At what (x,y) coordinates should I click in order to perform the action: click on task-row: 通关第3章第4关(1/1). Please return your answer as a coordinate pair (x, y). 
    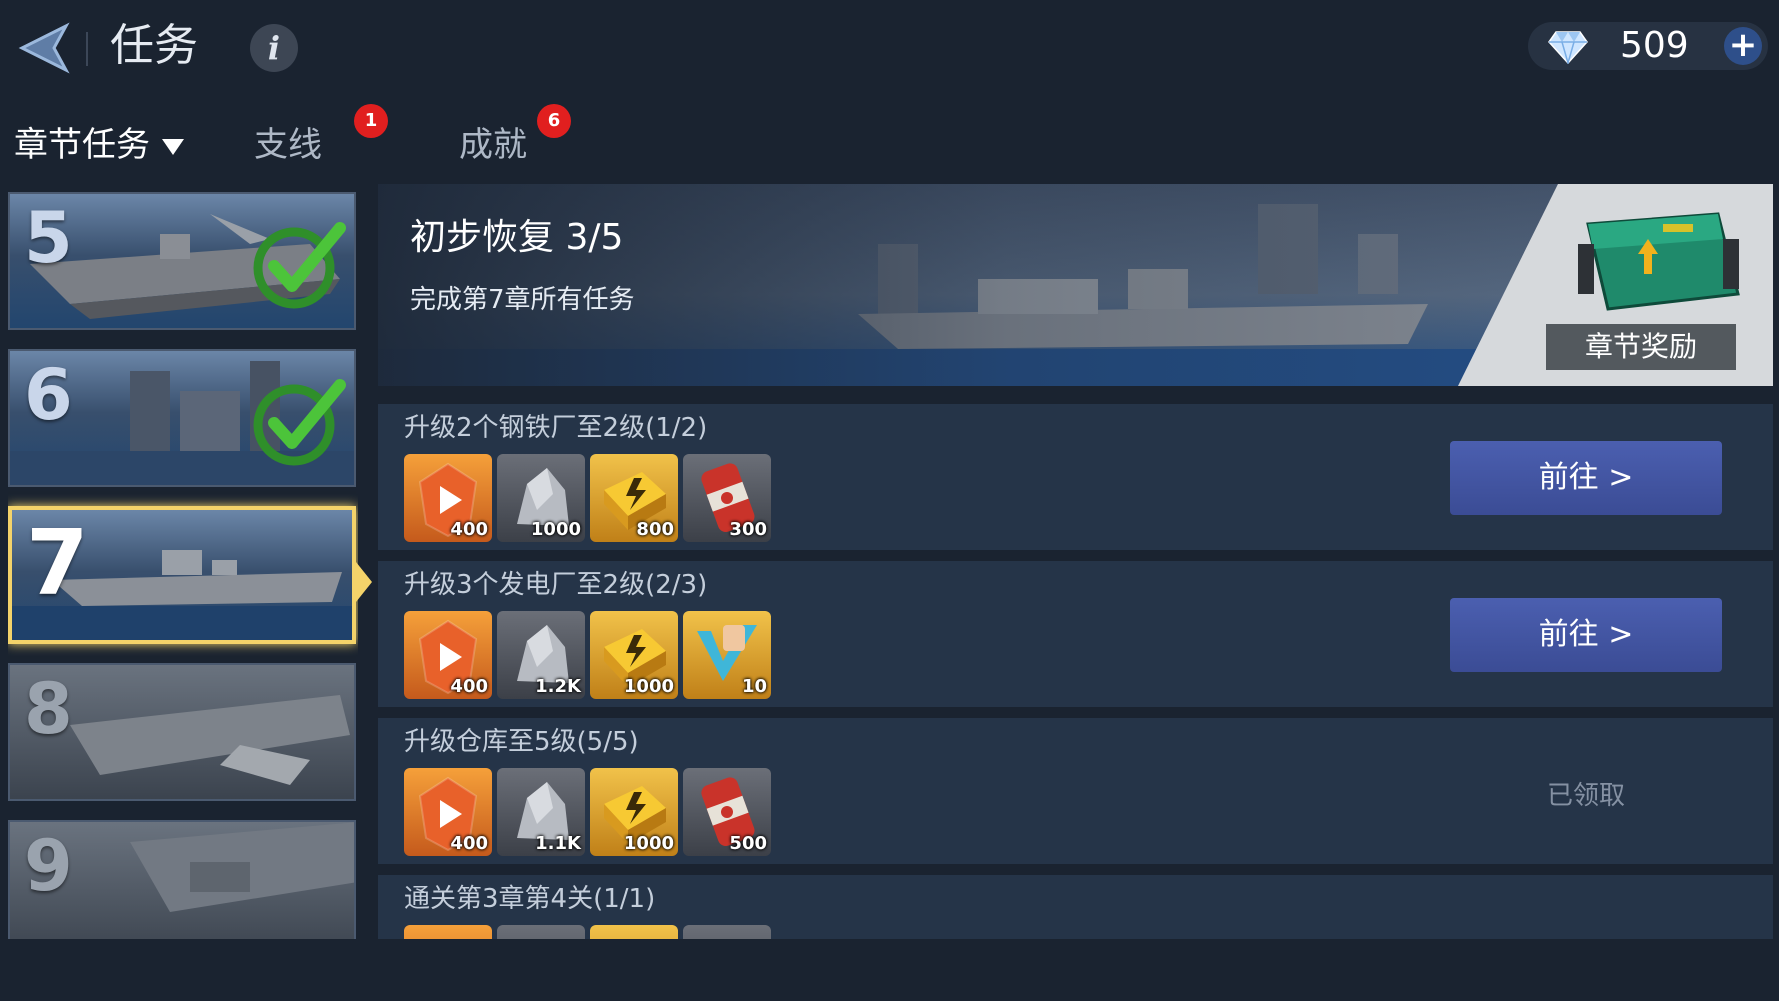
    Looking at the image, I should click on (1075, 907).